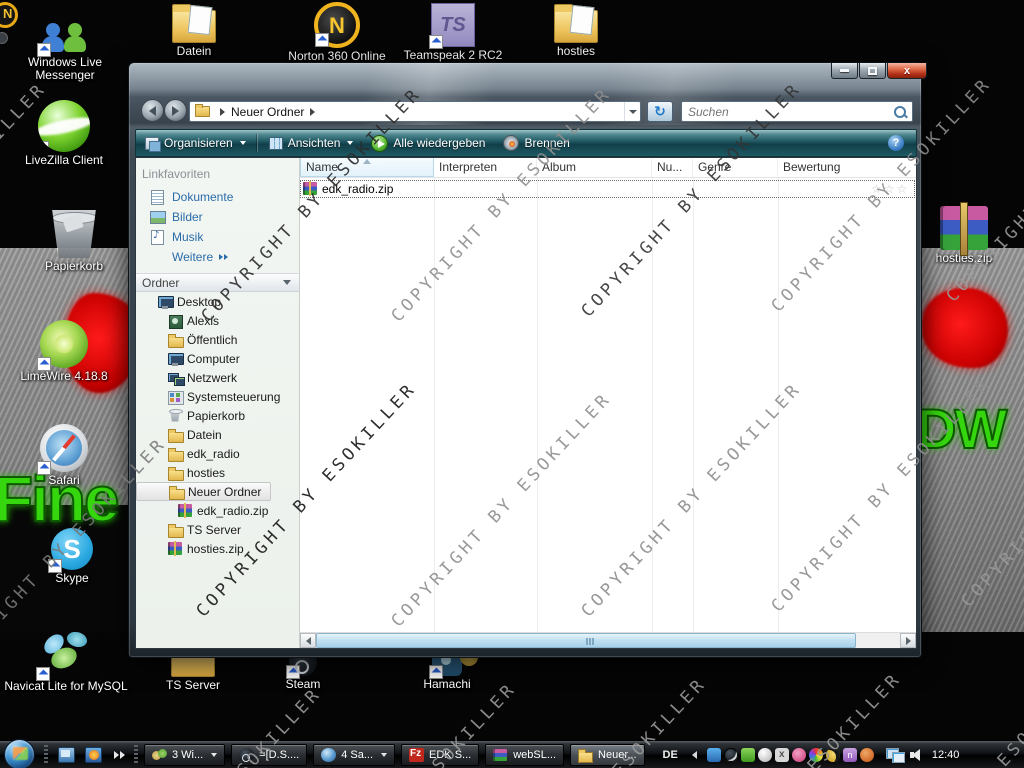 This screenshot has width=1024, height=768. I want to click on sidebar-item-musik: Musik, so click(217, 237).